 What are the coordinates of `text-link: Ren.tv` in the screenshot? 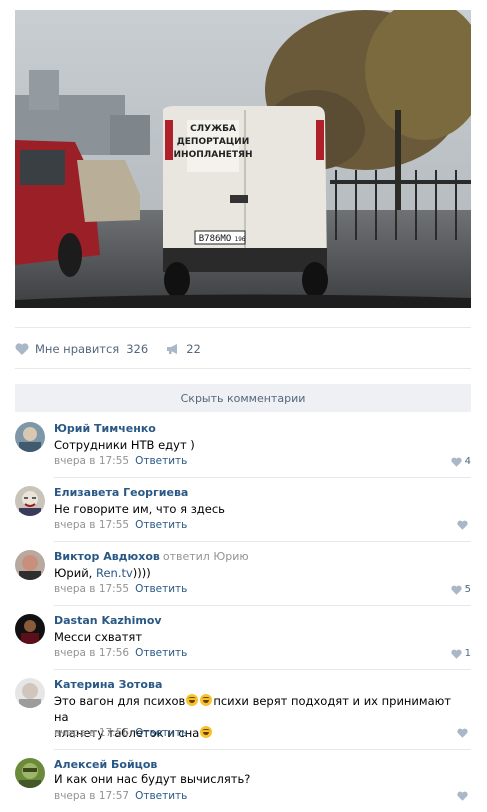 It's located at (114, 573).